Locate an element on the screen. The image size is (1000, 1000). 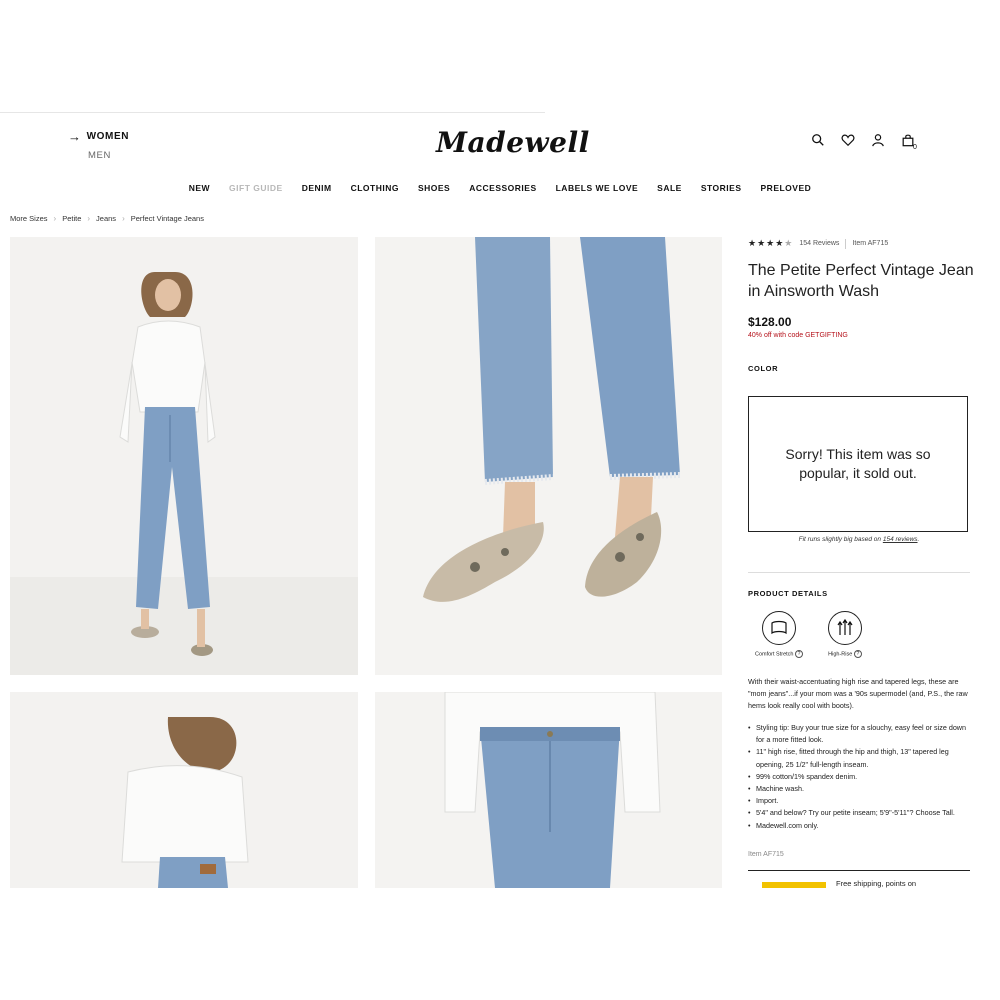
product-details-heading: PRODUCT DETAILS is located at coordinates (788, 593).